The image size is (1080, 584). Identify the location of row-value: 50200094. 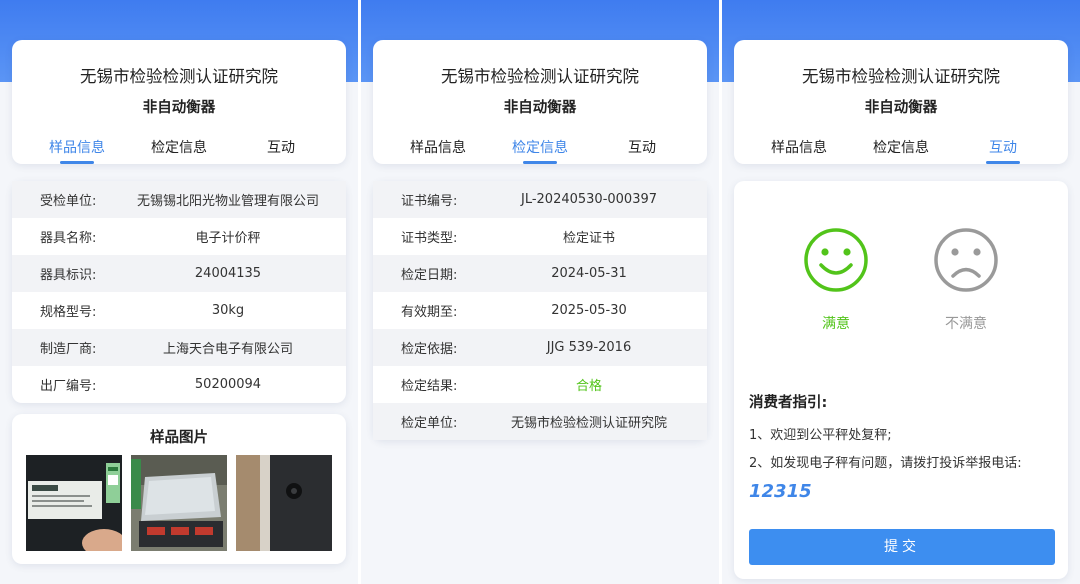
(228, 384).